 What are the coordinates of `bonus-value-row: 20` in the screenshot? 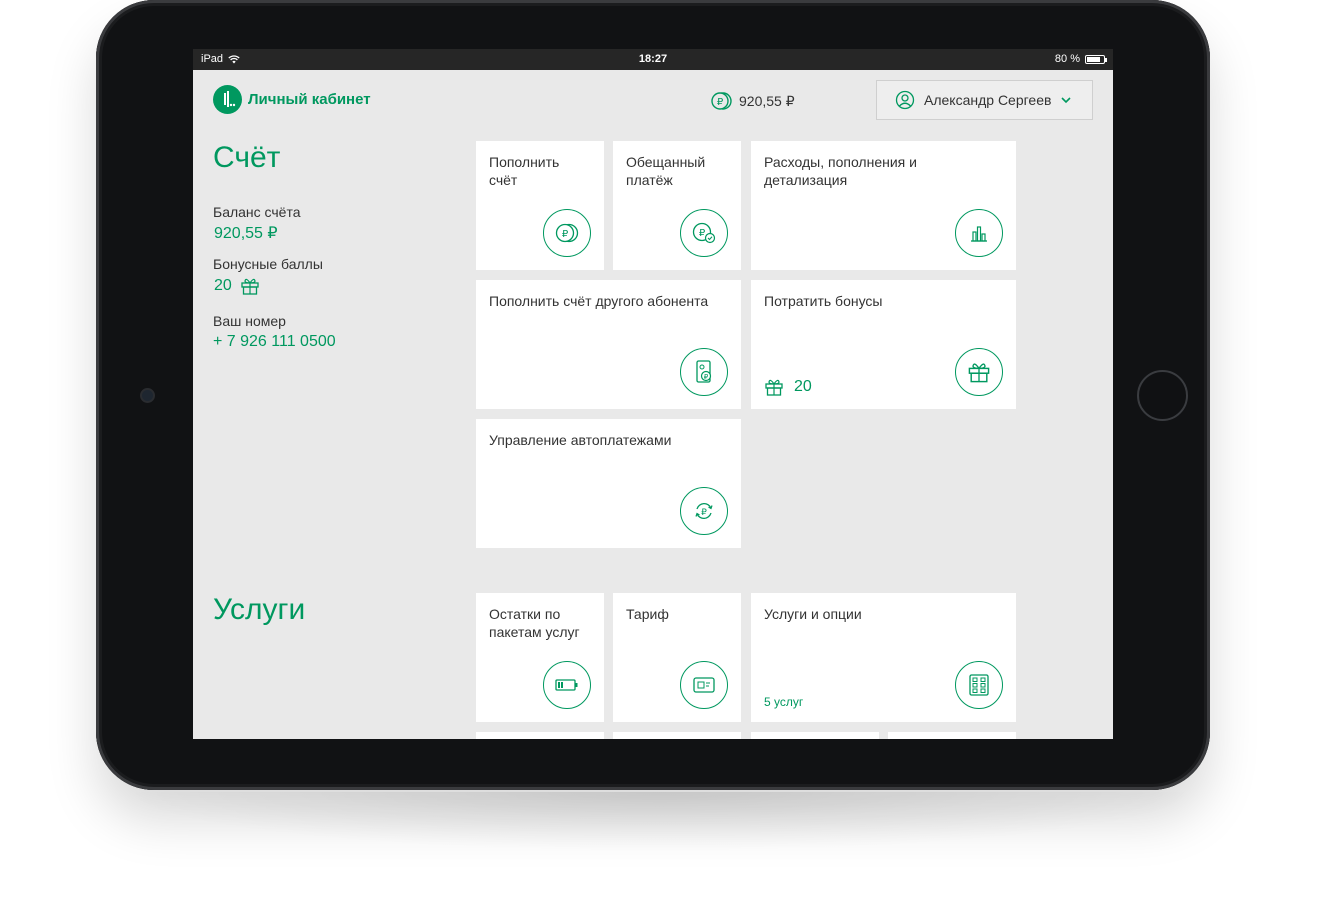 It's located at (237, 286).